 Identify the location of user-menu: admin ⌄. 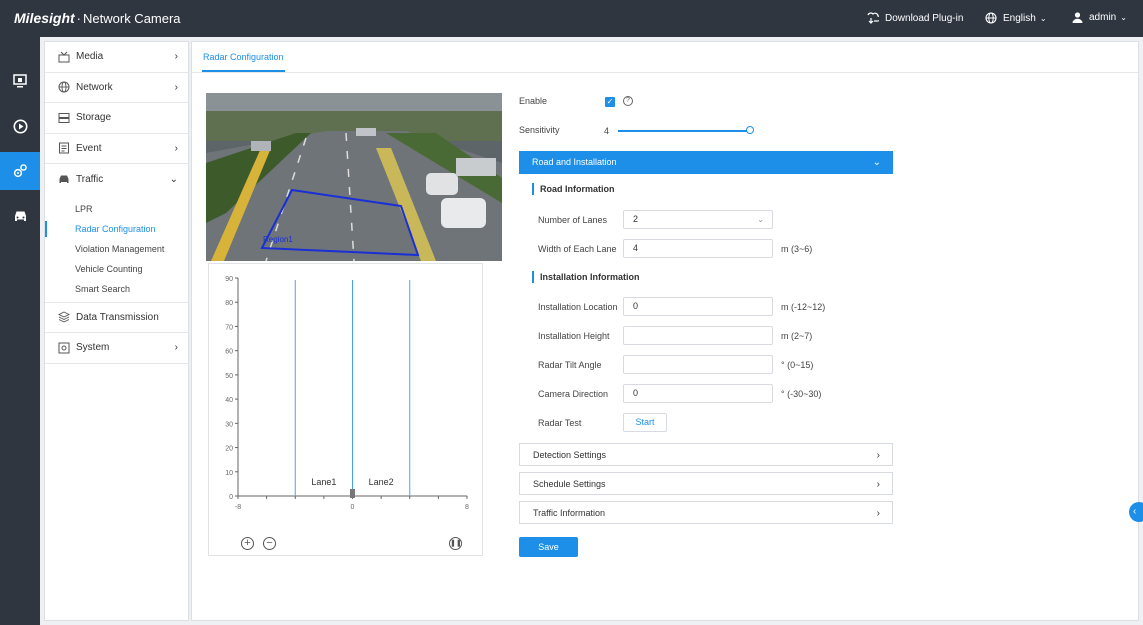
(1099, 17).